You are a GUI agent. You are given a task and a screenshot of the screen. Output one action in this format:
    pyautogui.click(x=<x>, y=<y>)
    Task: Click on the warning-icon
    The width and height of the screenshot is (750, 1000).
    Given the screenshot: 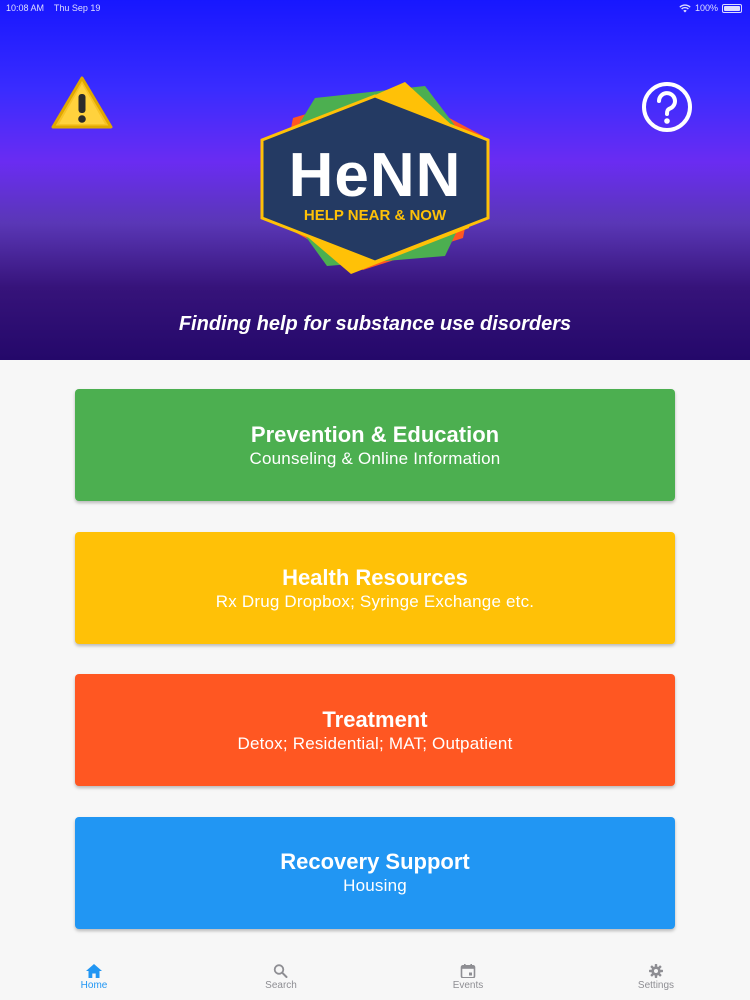 What is the action you would take?
    pyautogui.click(x=82, y=102)
    